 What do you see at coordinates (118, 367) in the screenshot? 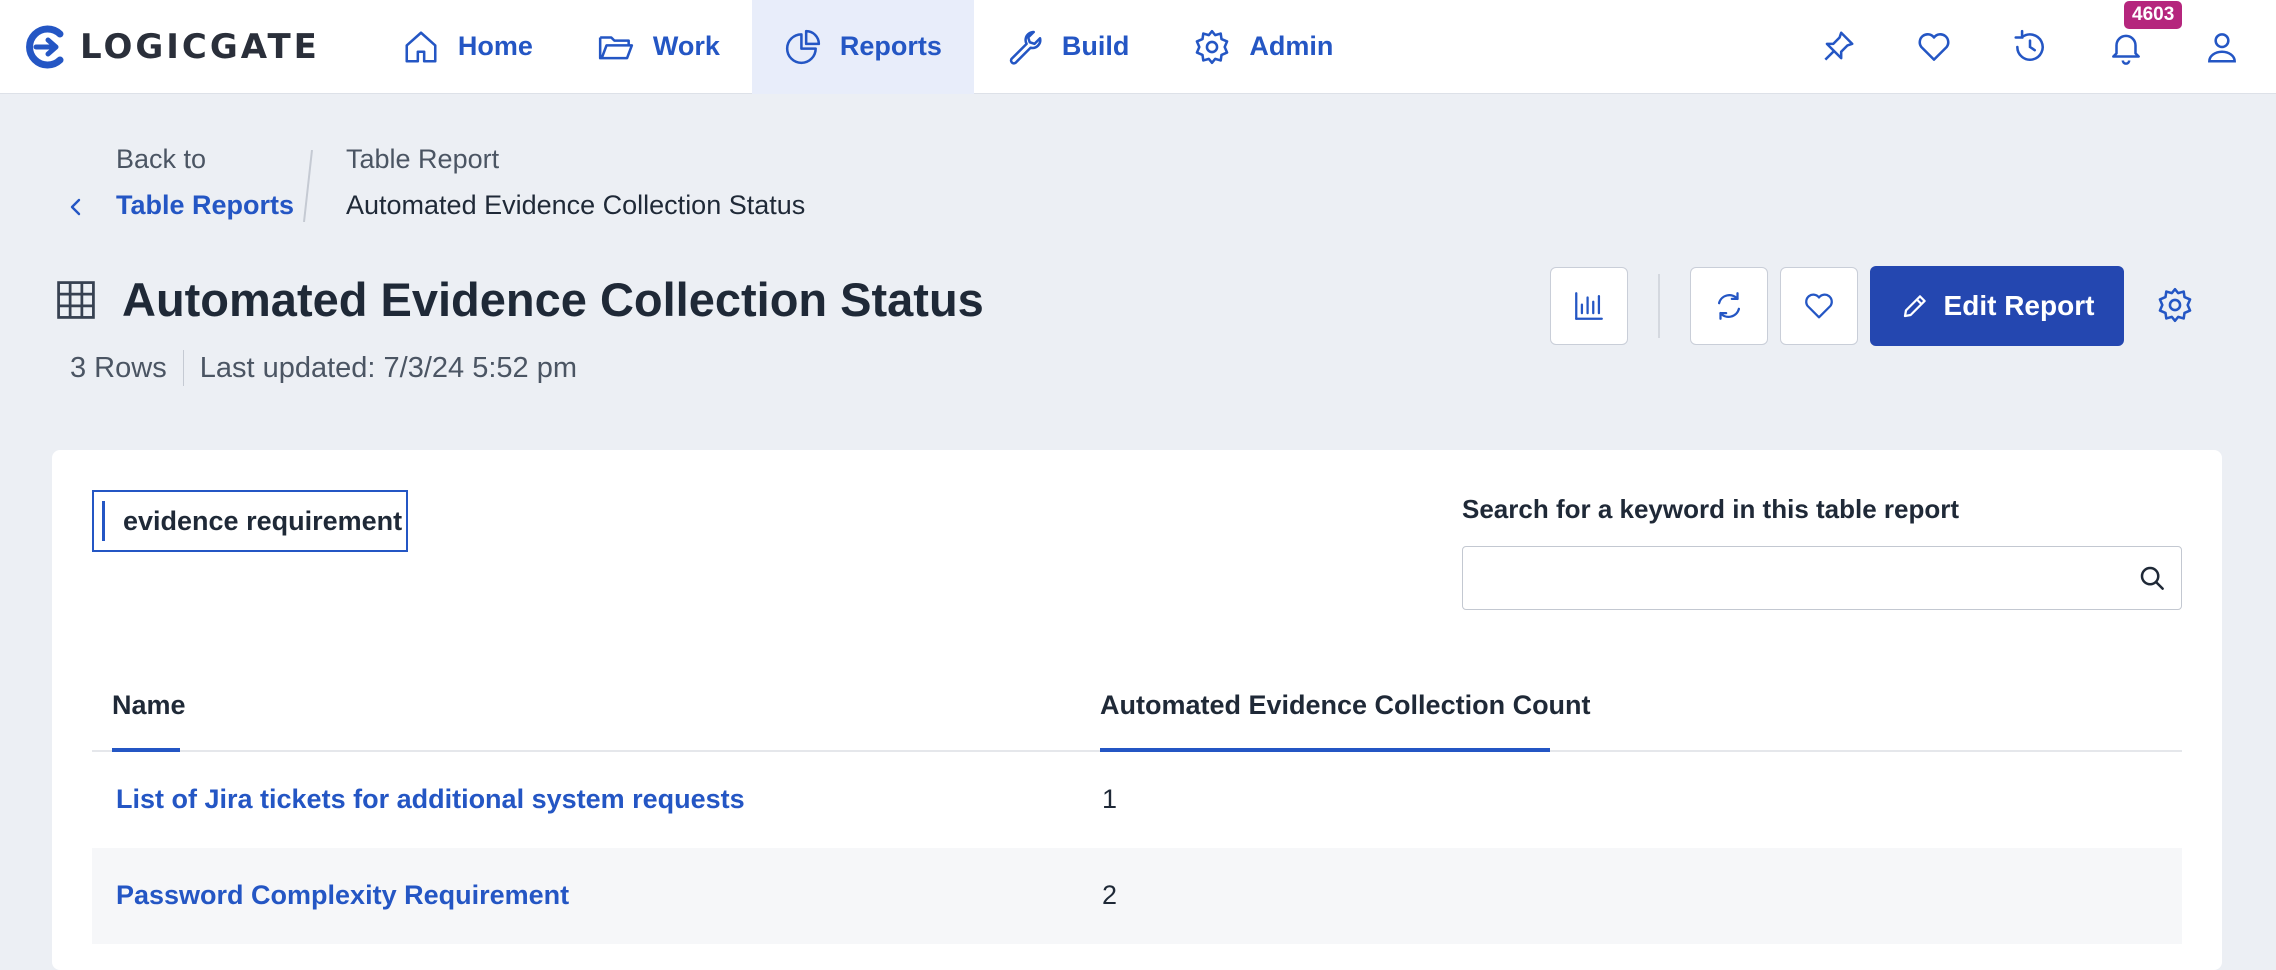
I see `row-count: 3 Rows` at bounding box center [118, 367].